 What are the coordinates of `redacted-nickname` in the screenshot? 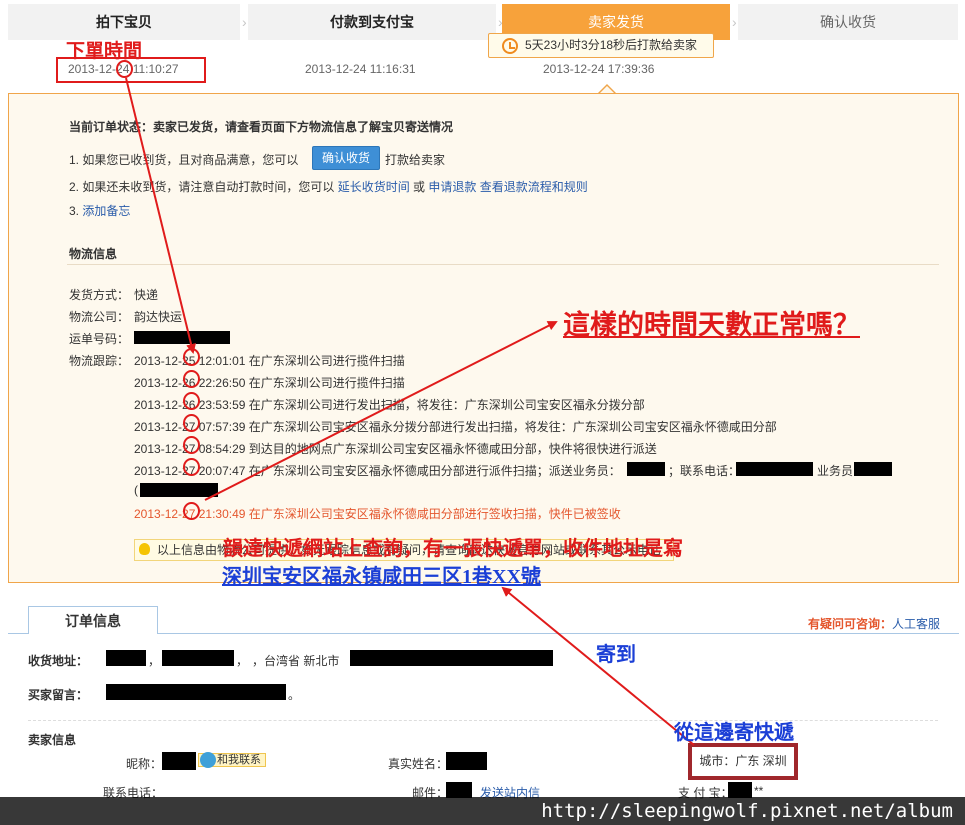 It's located at (179, 761).